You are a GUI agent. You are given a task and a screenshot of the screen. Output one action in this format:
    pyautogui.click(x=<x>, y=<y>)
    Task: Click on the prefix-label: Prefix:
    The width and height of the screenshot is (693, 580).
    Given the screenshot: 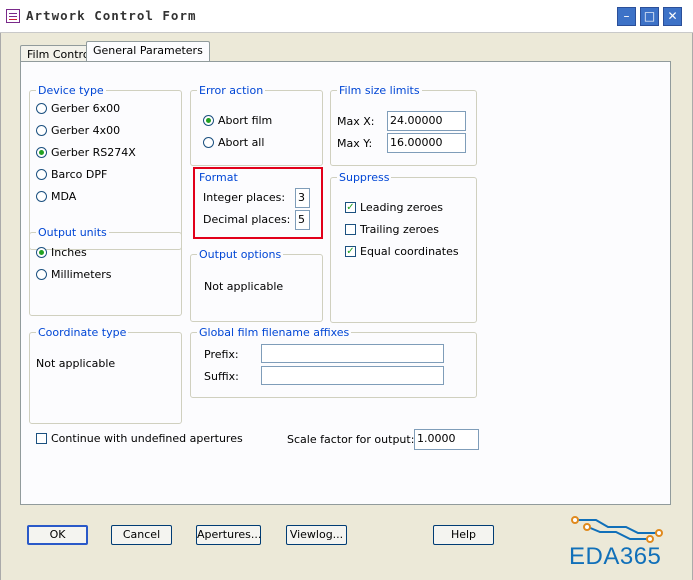 What is the action you would take?
    pyautogui.click(x=221, y=354)
    